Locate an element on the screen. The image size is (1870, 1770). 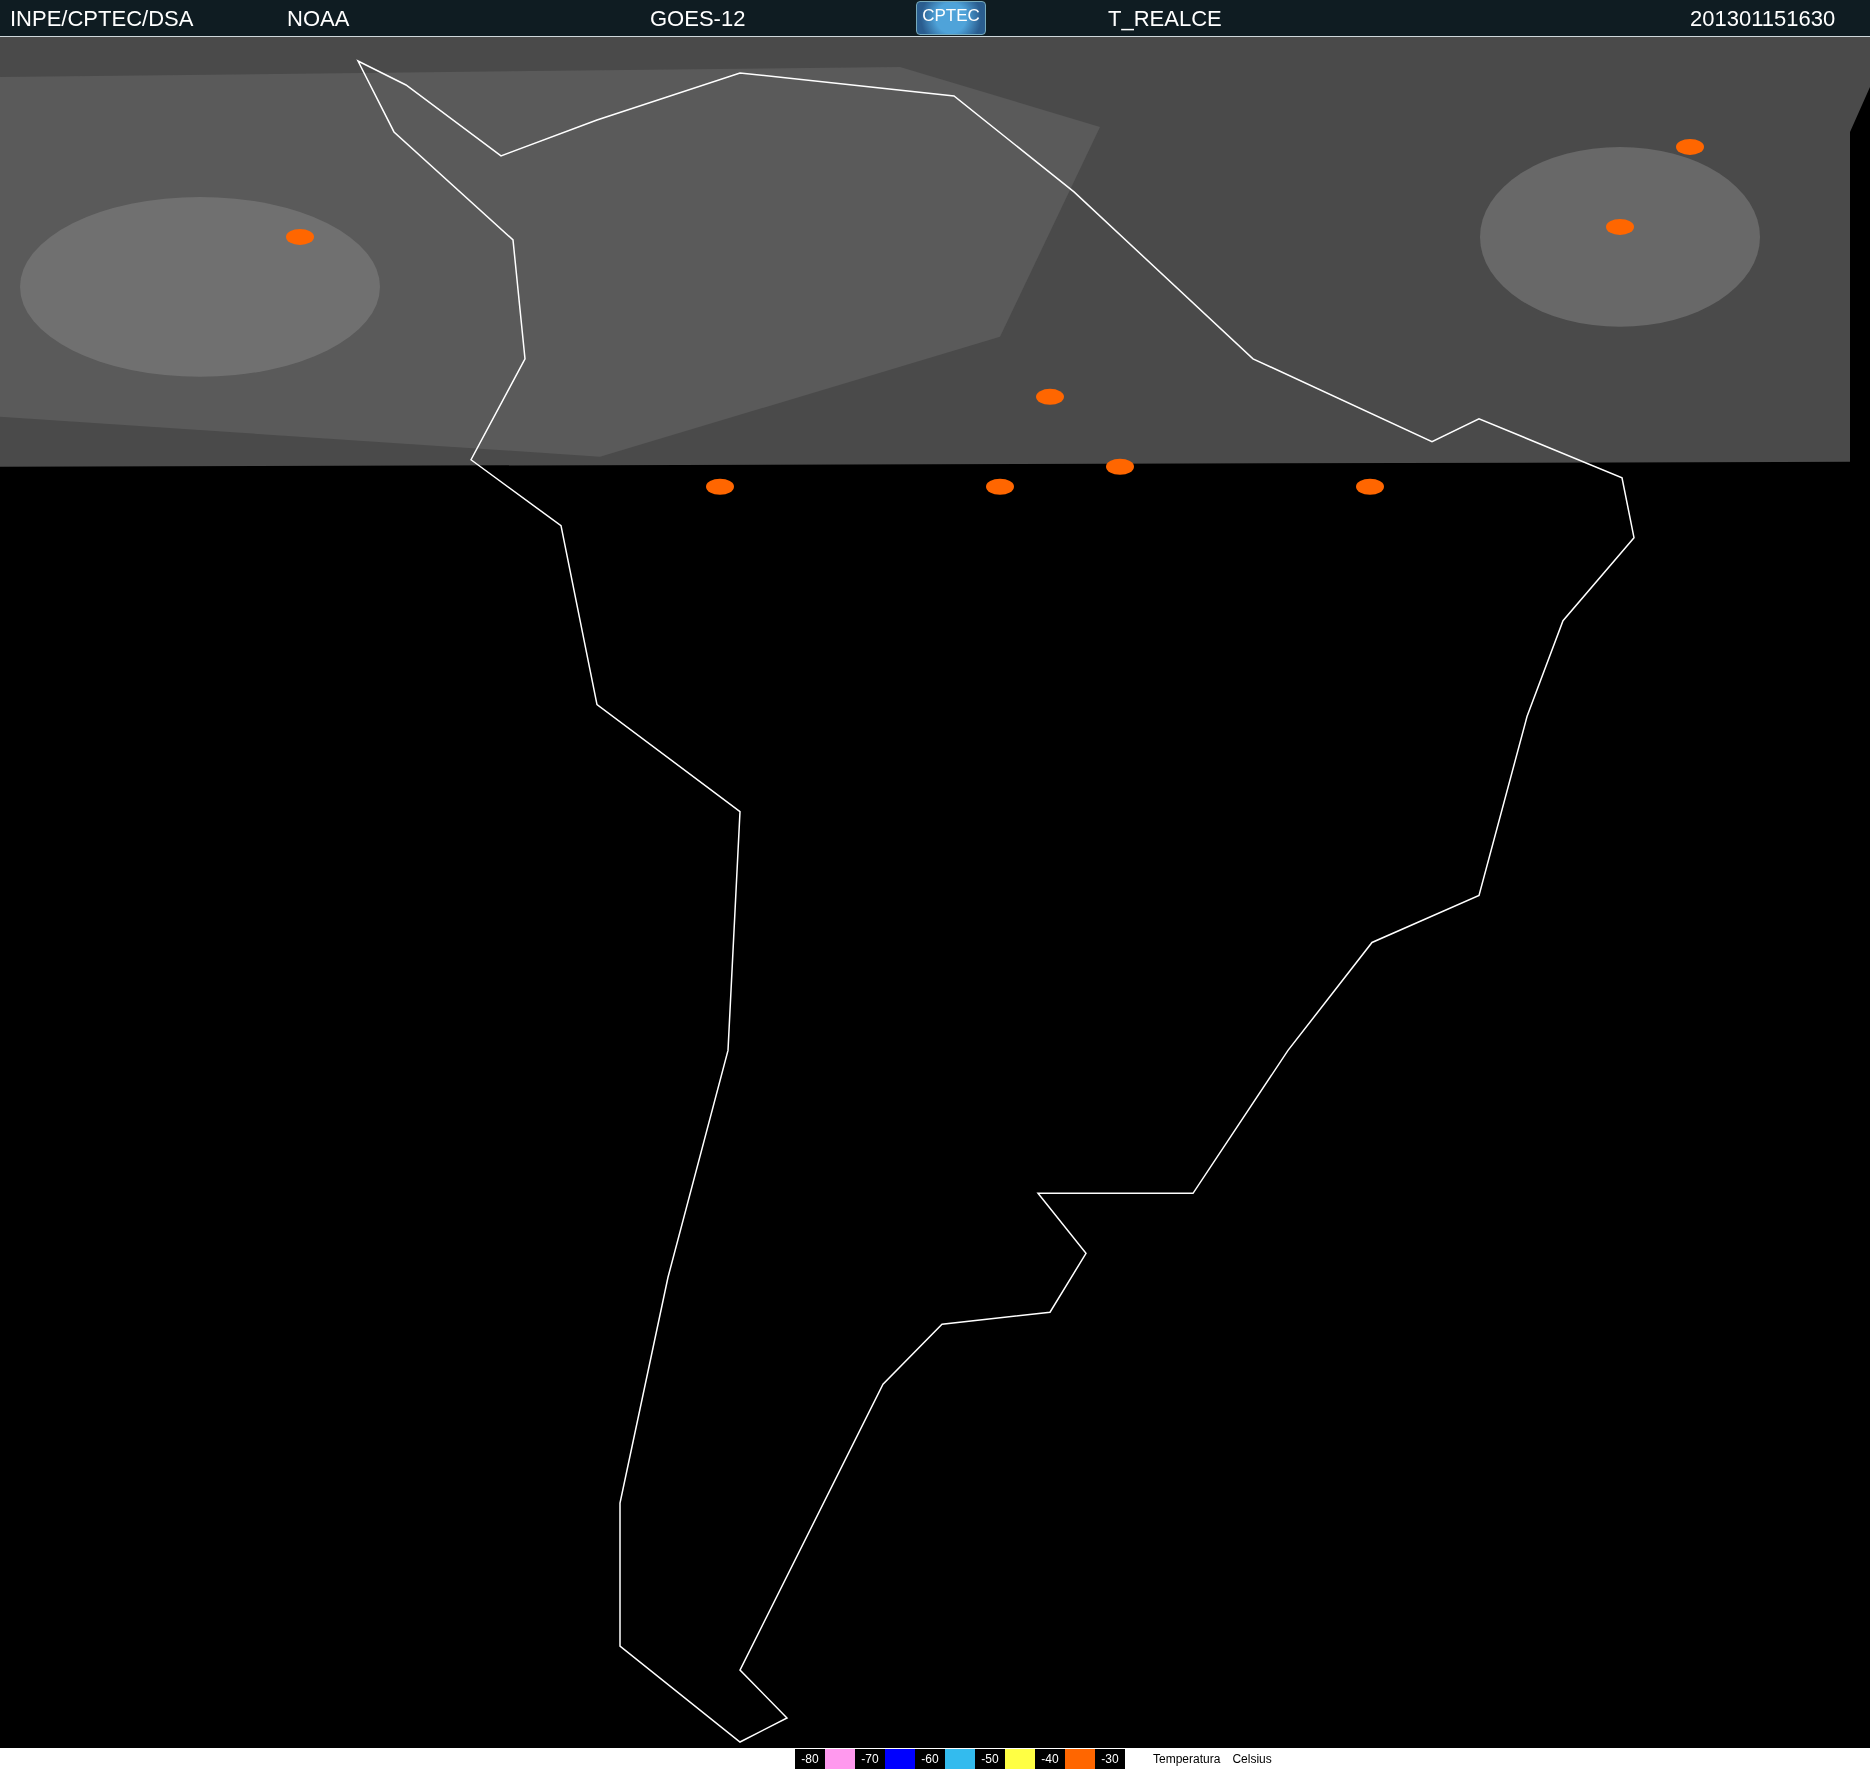
header-text: T_REALCE is located at coordinates (1165, 19).